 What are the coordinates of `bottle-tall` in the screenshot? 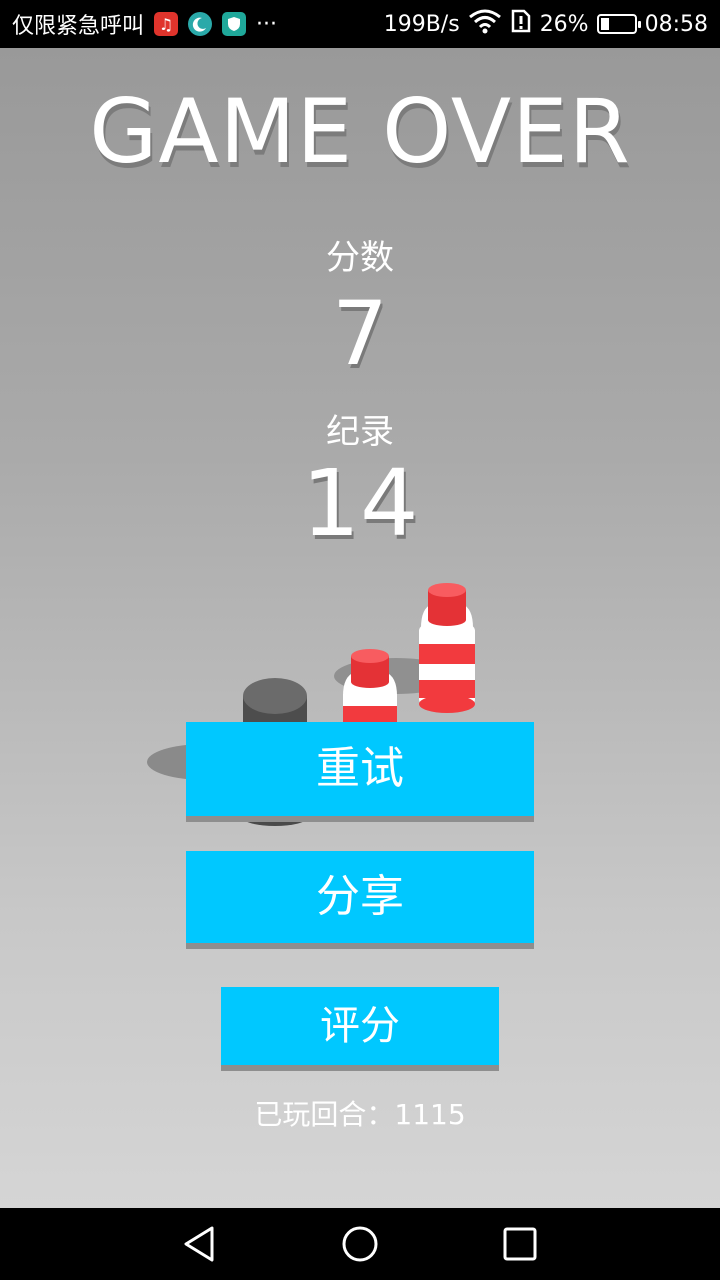 It's located at (447, 648).